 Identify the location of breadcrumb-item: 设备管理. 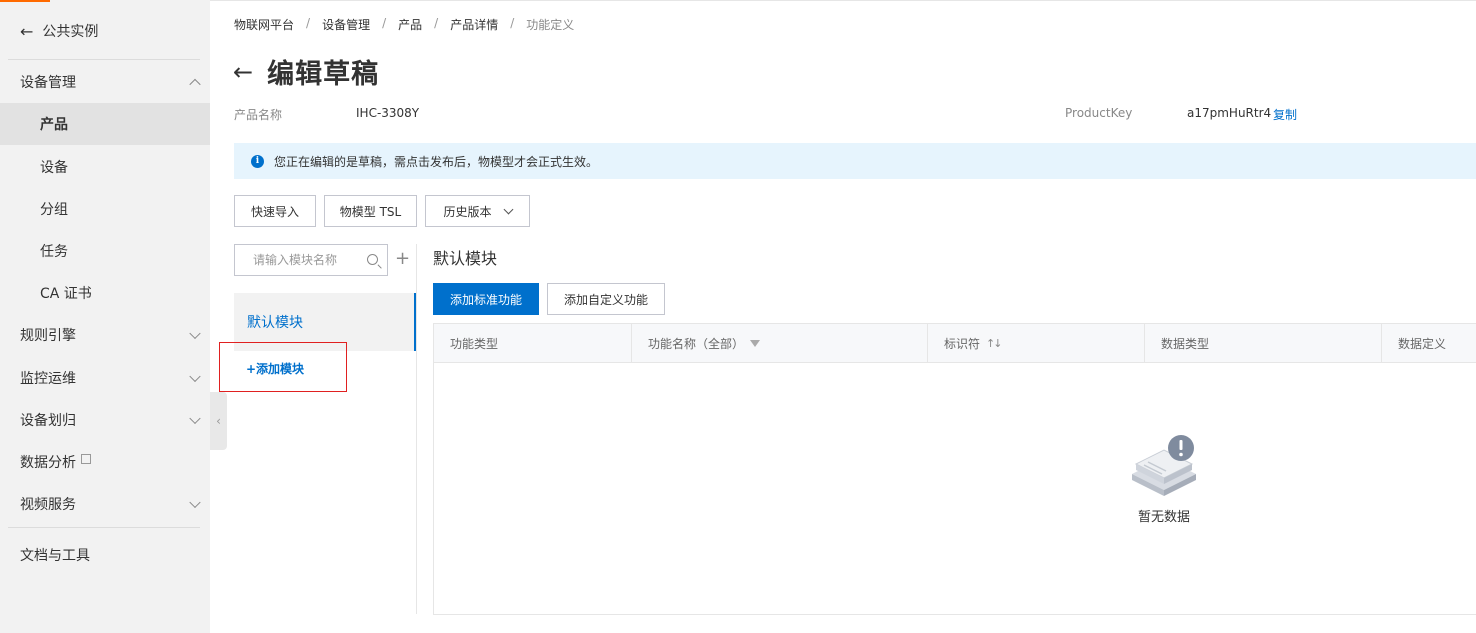
(346, 24).